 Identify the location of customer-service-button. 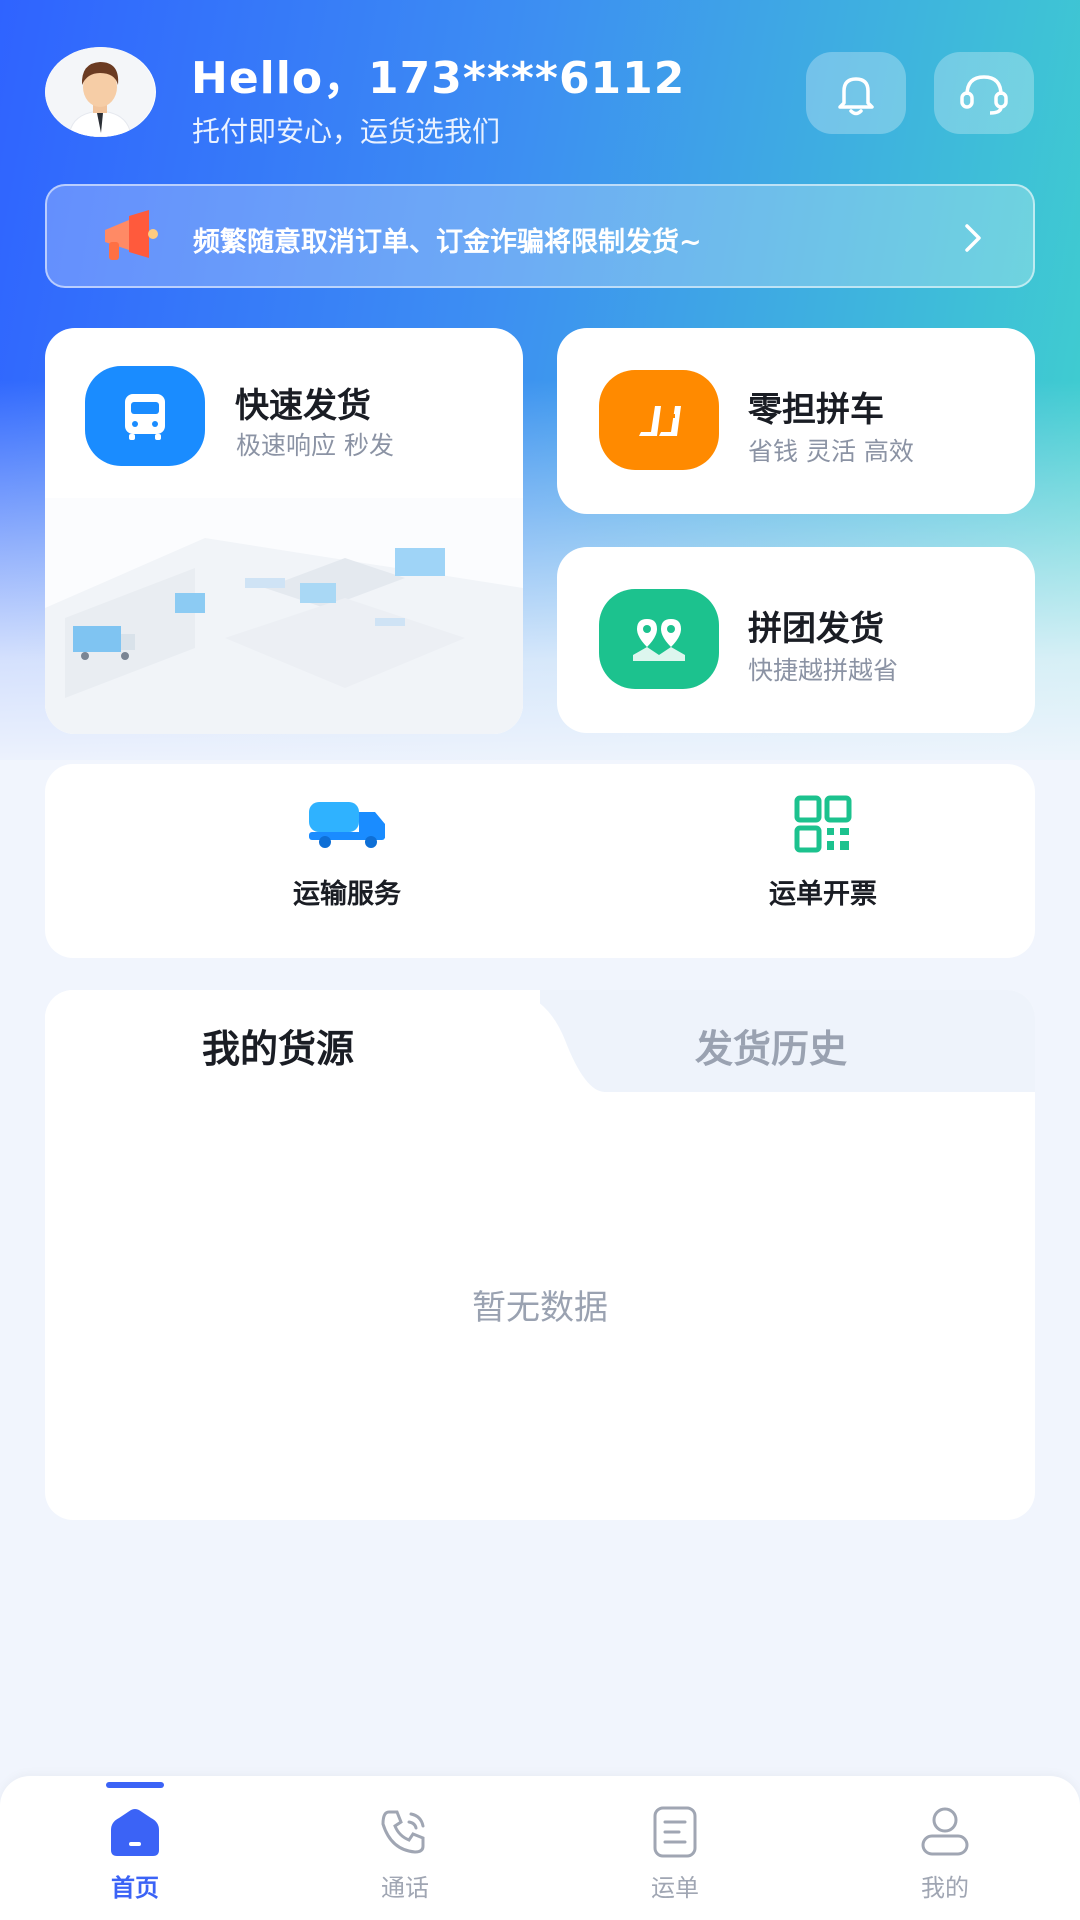
(984, 93).